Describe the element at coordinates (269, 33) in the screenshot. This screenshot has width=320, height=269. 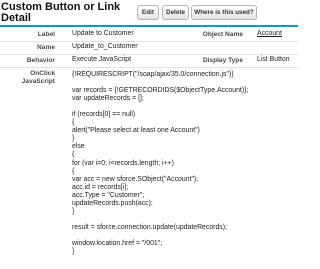
I see `object-name-link: Account` at that location.